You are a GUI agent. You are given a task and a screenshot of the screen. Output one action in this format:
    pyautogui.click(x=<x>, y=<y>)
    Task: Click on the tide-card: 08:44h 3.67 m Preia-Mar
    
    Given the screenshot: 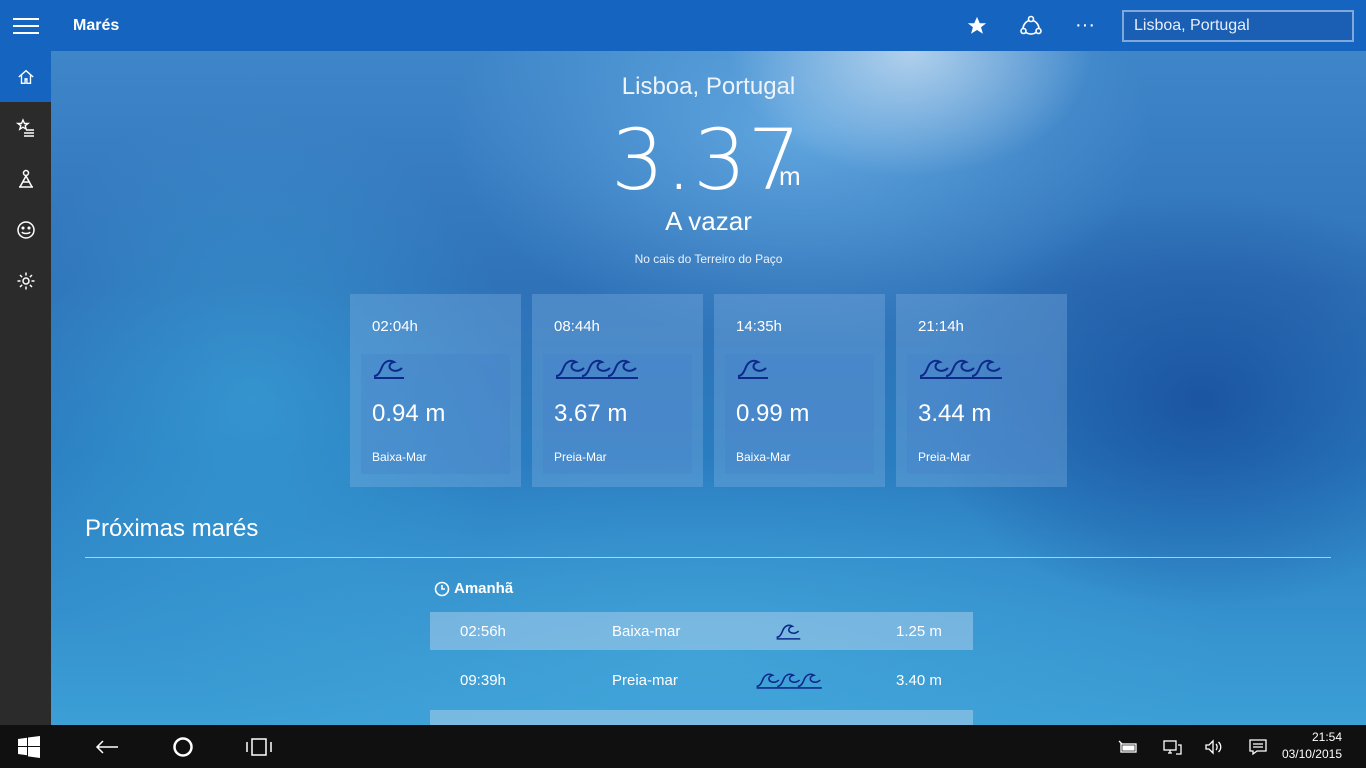 What is the action you would take?
    pyautogui.click(x=617, y=390)
    